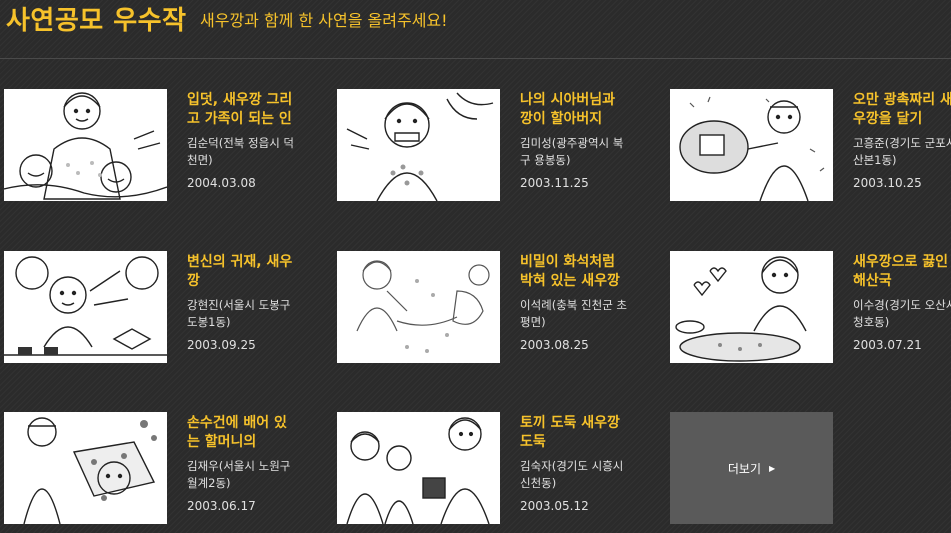 This screenshot has width=951, height=533. What do you see at coordinates (243, 433) in the screenshot?
I see `story-title: 손수건에 배어 있는 할머니의` at bounding box center [243, 433].